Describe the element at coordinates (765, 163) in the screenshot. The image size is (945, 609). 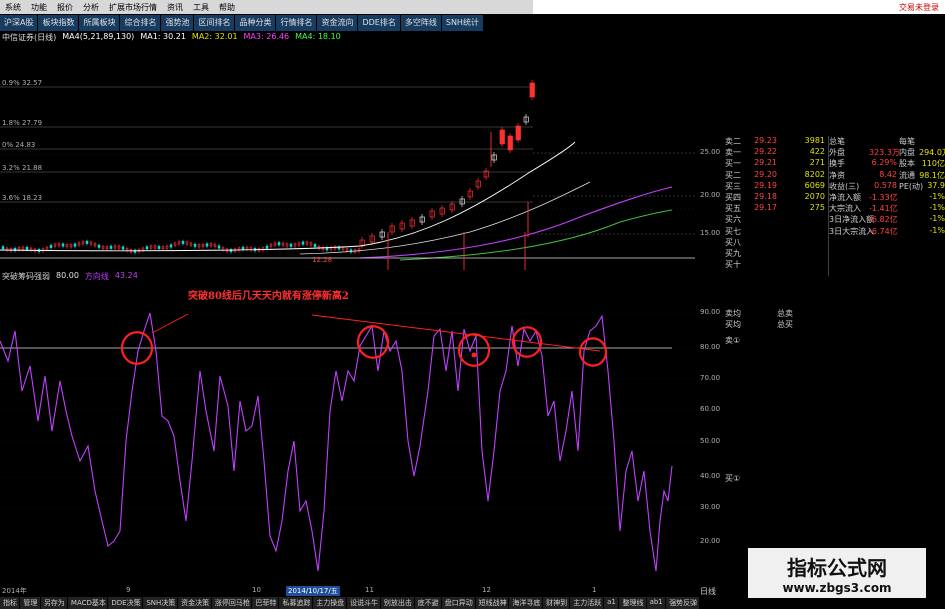
I see `orderbook-price: 29.21` at that location.